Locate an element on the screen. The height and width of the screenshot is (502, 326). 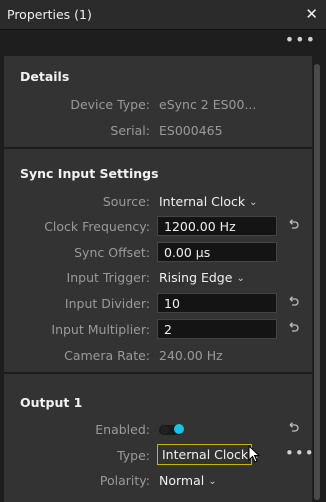
serial-label: Serial: is located at coordinates (130, 130).